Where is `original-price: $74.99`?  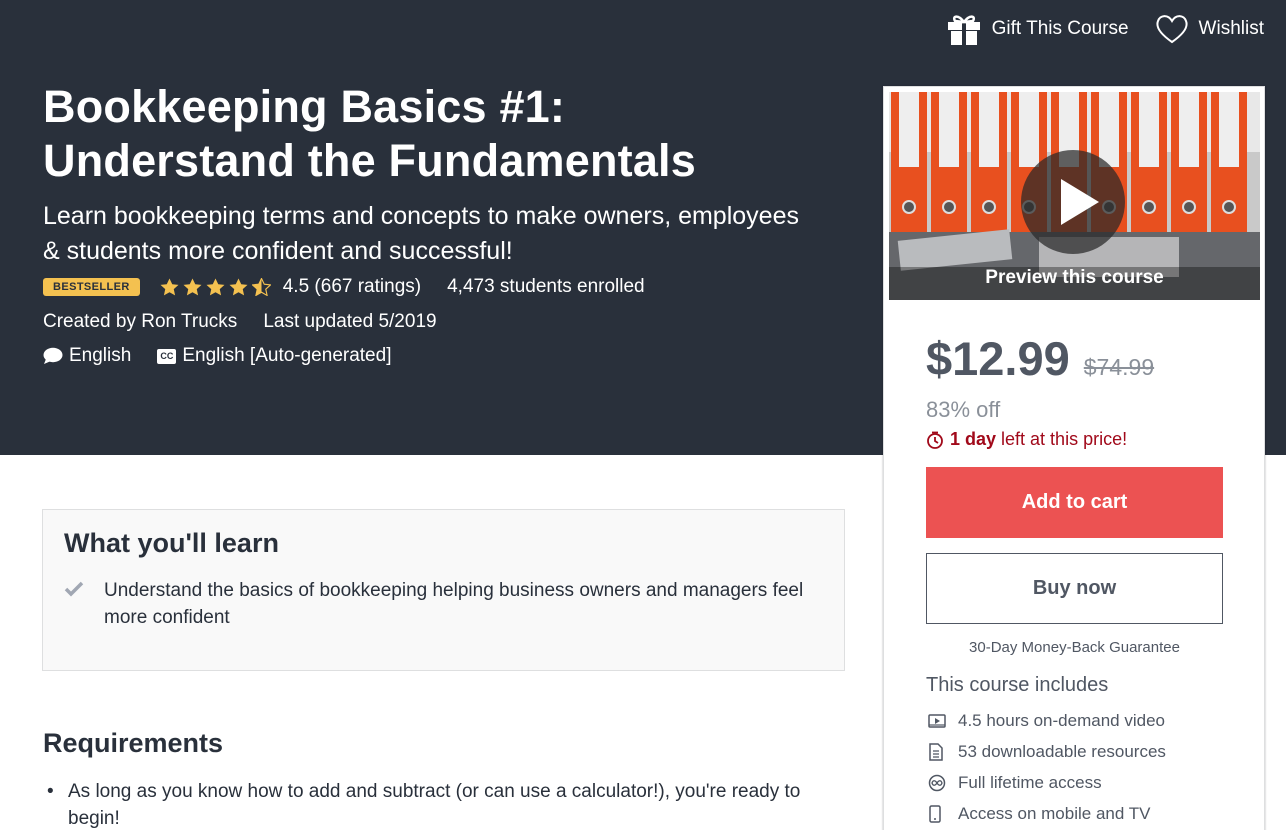
original-price: $74.99 is located at coordinates (1119, 367).